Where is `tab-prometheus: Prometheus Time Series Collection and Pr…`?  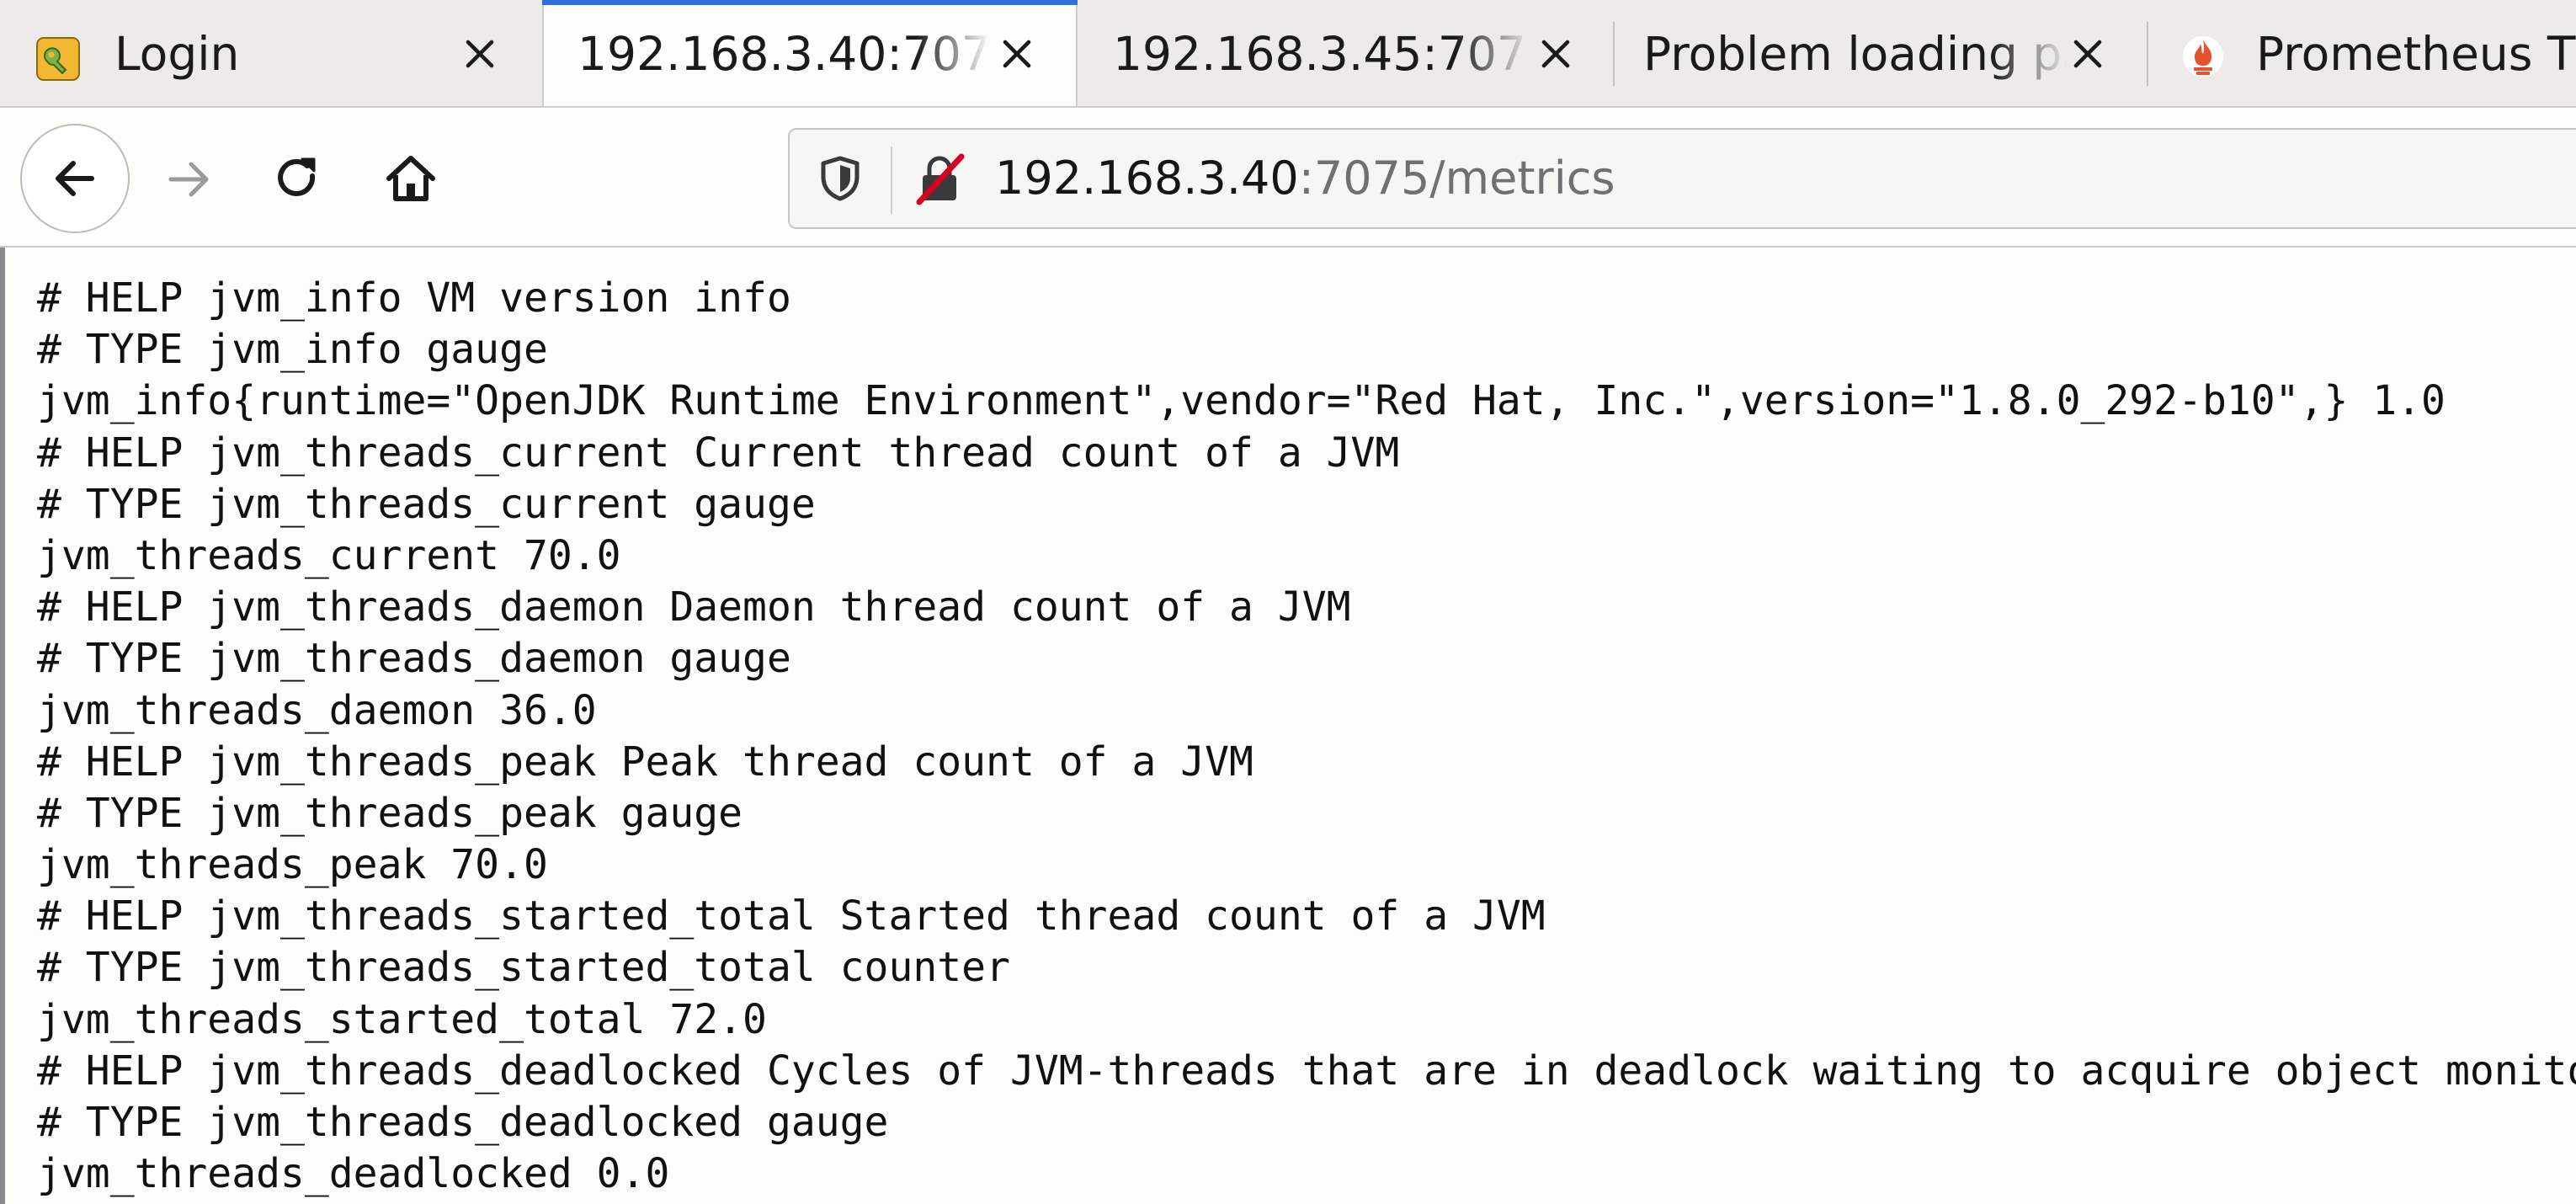
tab-prometheus: Prometheus Time Series Collection and Pr… is located at coordinates (2362, 53).